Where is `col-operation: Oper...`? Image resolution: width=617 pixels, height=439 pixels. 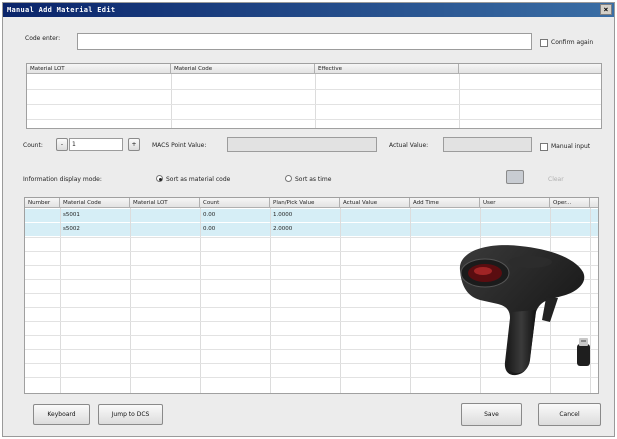 col-operation: Oper... is located at coordinates (570, 203).